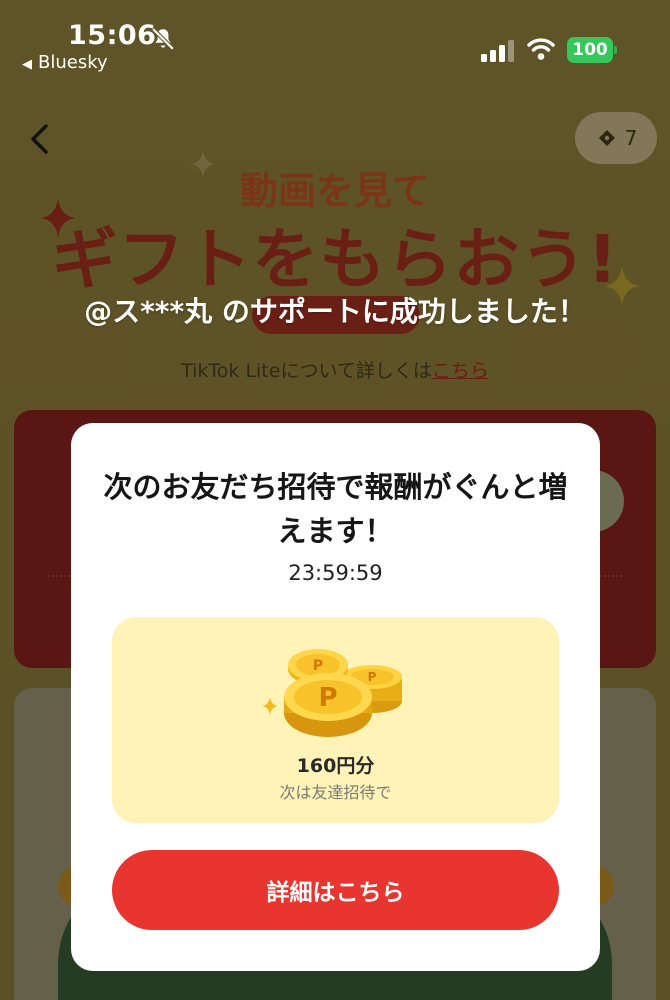 The image size is (670, 1000). Describe the element at coordinates (41, 139) in the screenshot. I see `back-arrow-icon` at that location.